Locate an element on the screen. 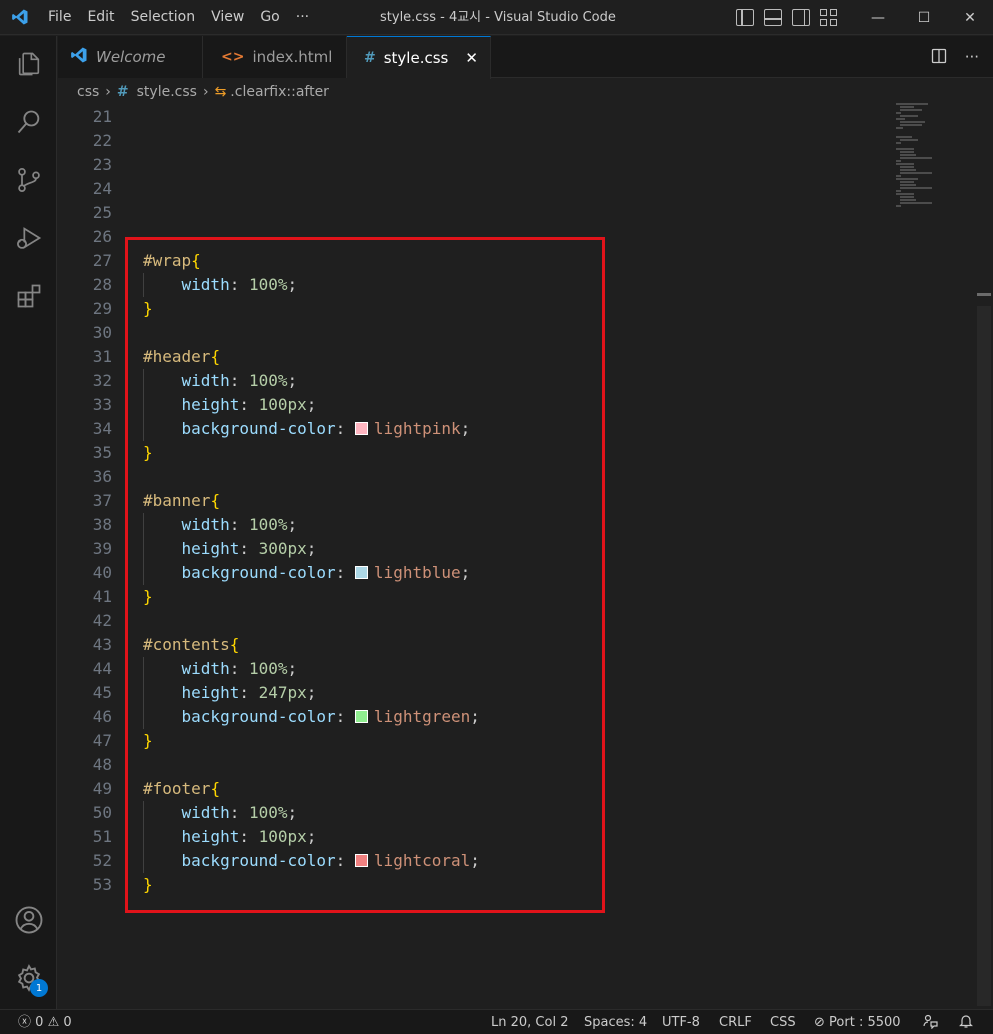  tab-index-html: <> index.html is located at coordinates (275, 57).